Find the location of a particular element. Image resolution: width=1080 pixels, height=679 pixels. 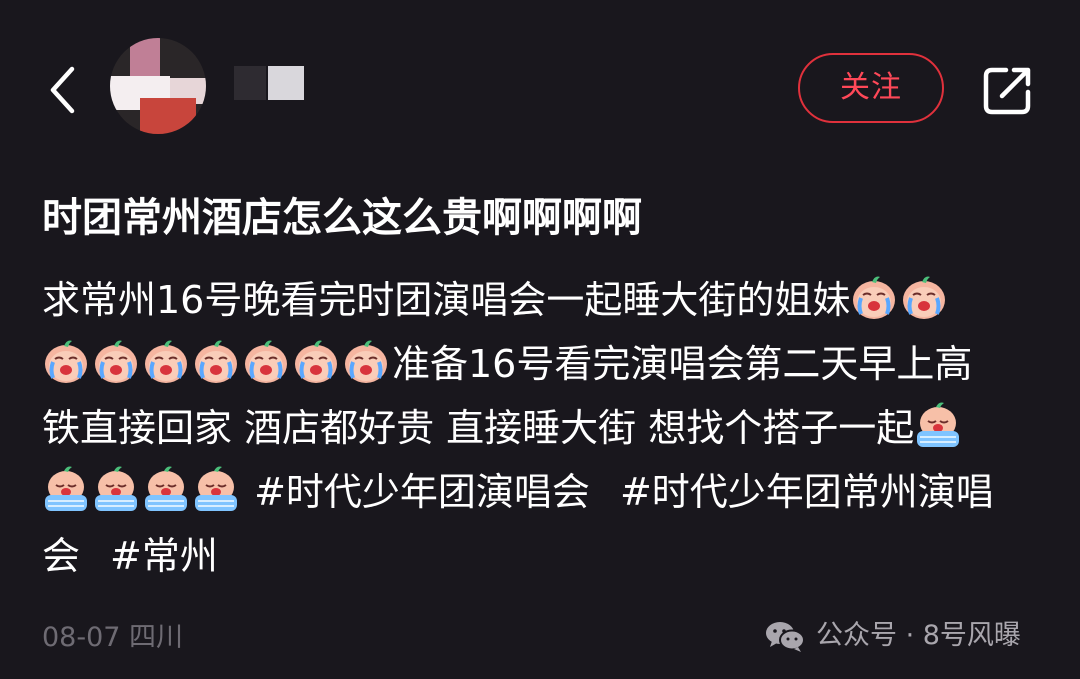

back-button is located at coordinates (62, 90).